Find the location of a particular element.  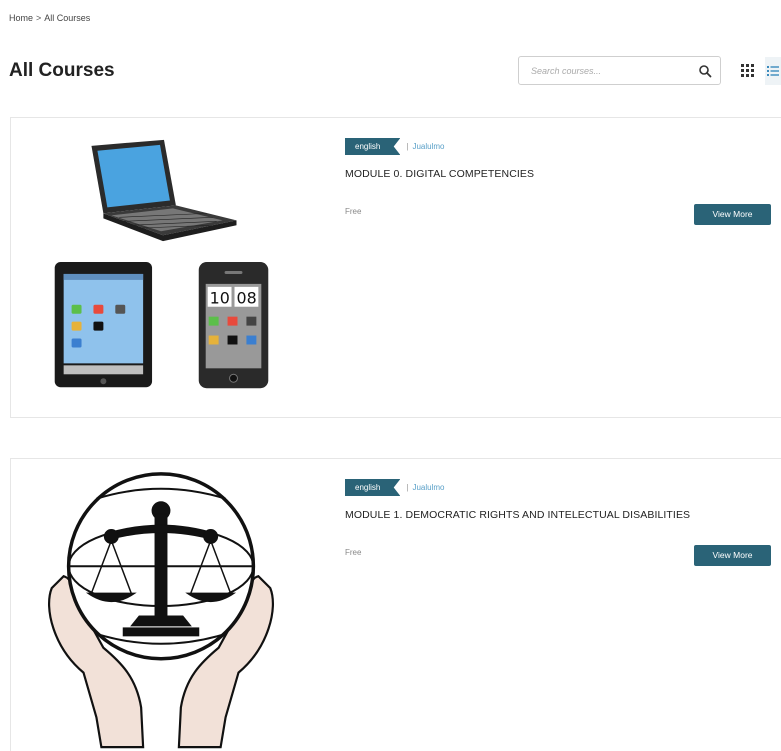

search-icon is located at coordinates (705, 71).